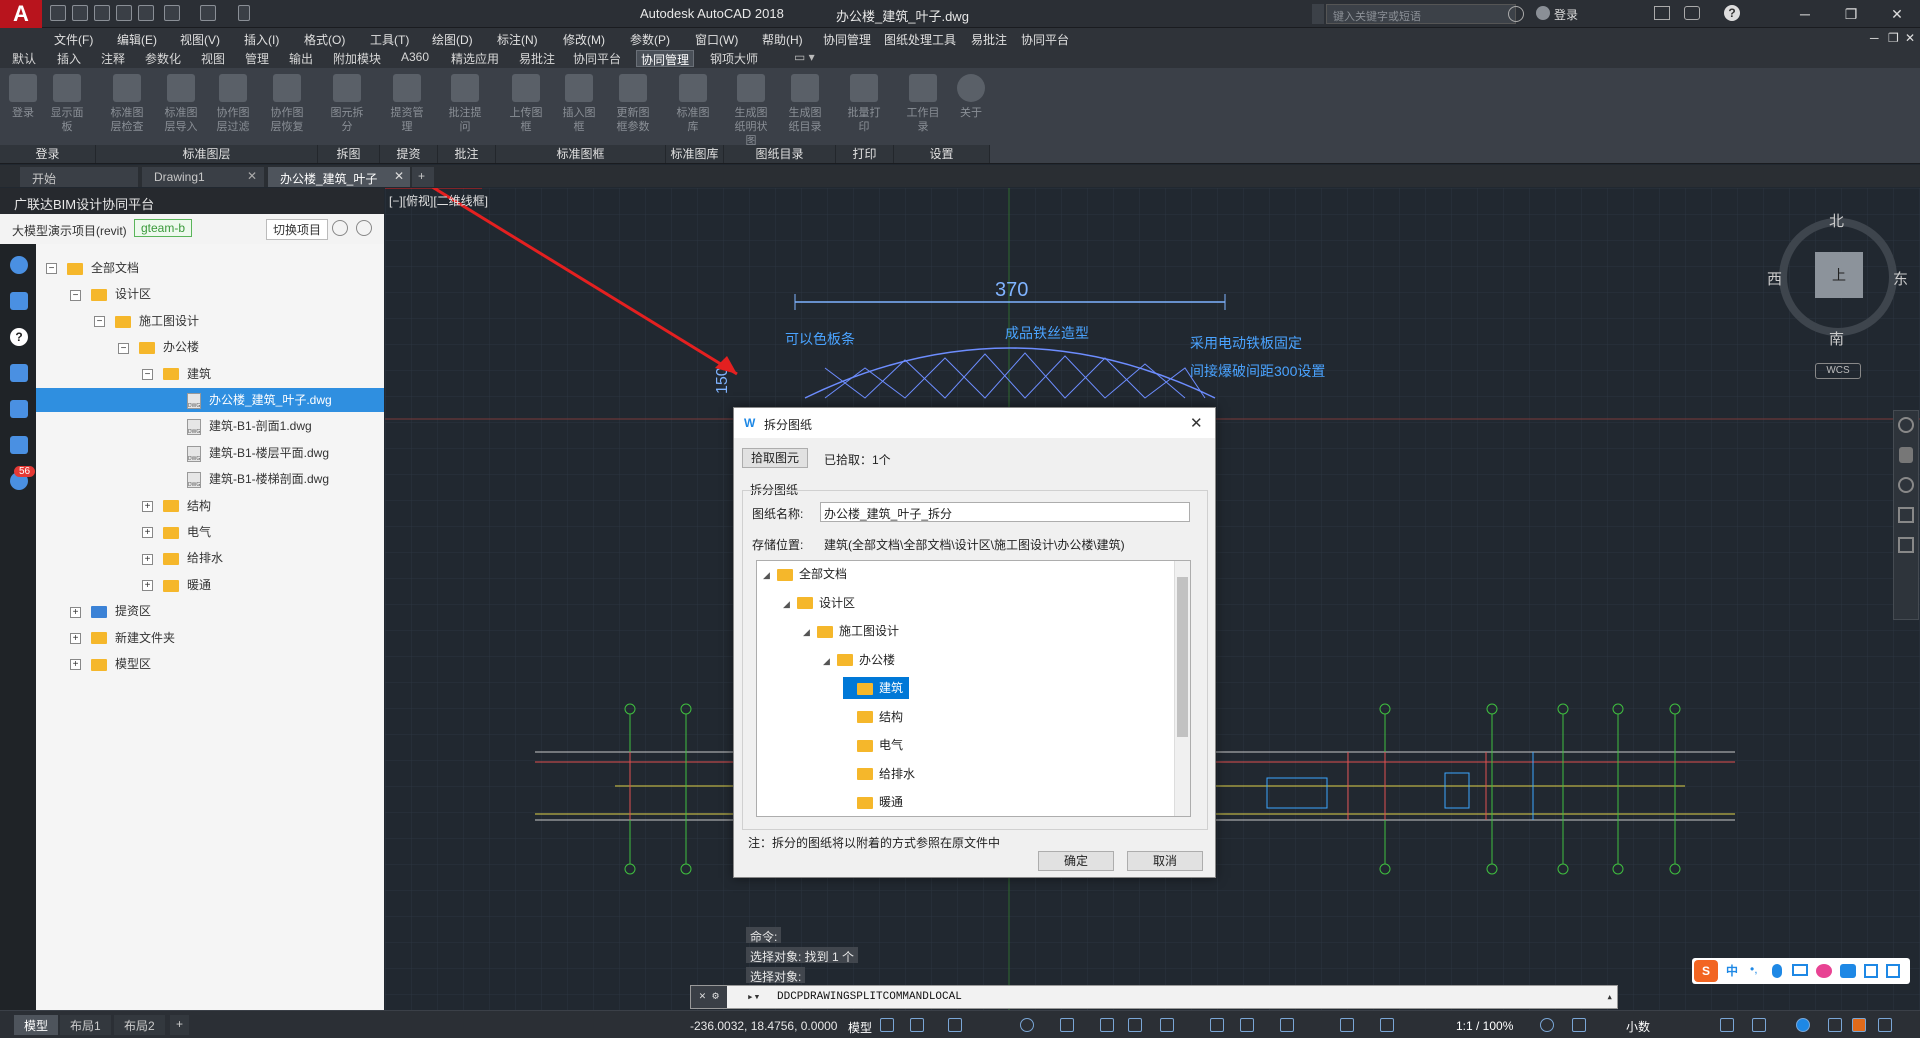 The width and height of the screenshot is (1920, 1038). What do you see at coordinates (830, 661) in the screenshot?
I see `expand-arrow-icon: ◢` at bounding box center [830, 661].